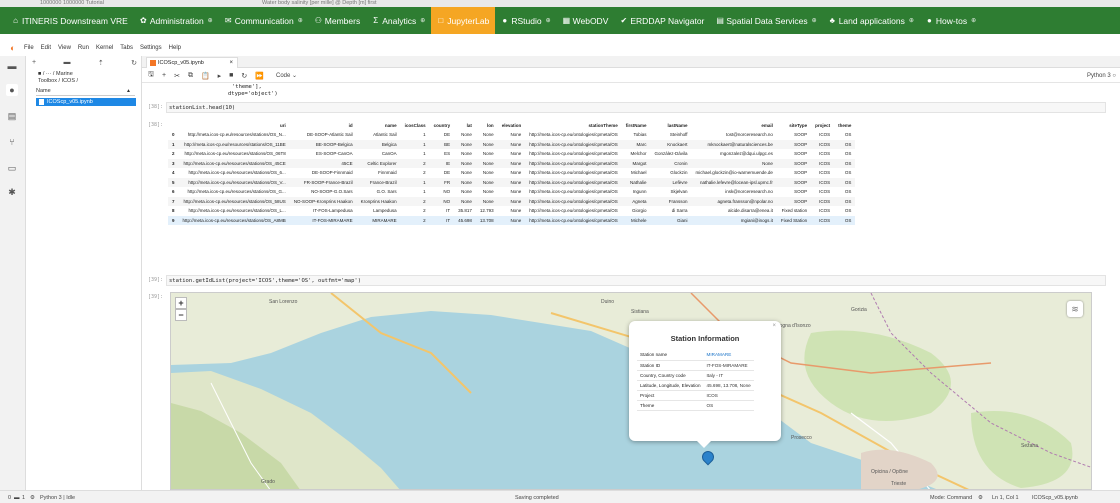  What do you see at coordinates (231, 75) in the screenshot?
I see `stop-icon: ■` at bounding box center [231, 75].